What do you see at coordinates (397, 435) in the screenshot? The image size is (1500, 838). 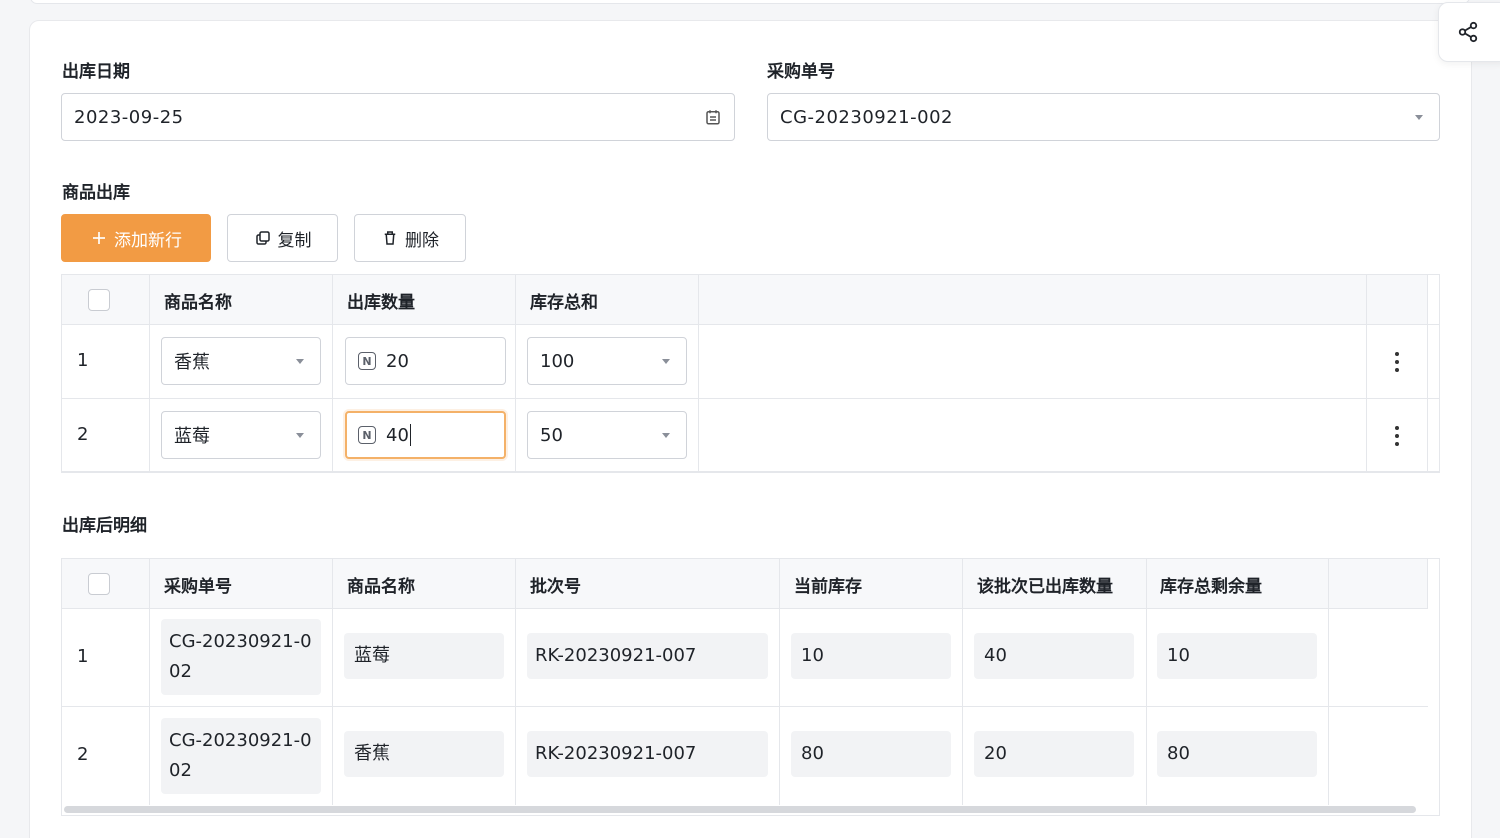 I see `quantity-value: 40` at bounding box center [397, 435].